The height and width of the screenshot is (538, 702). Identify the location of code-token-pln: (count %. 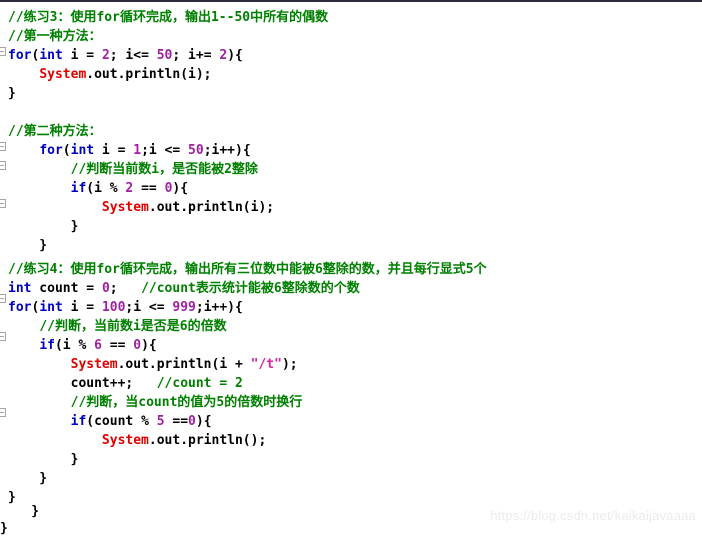
(121, 421).